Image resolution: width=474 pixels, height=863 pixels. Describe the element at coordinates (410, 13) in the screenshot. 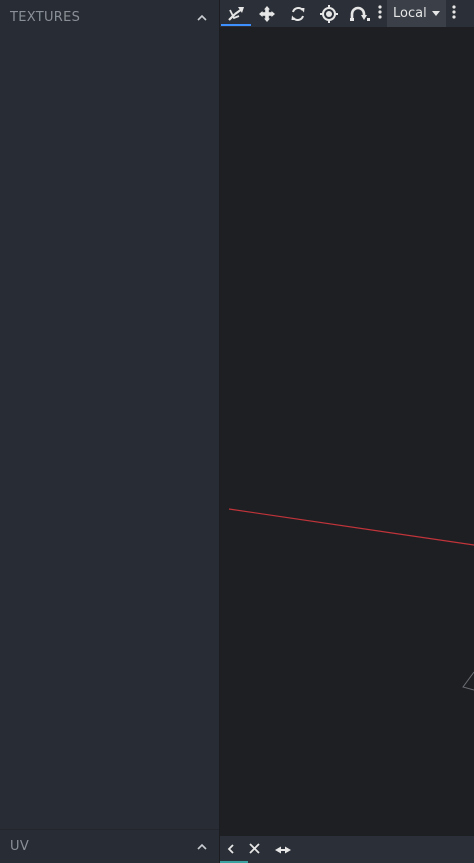

I see `transform-space-value: Local` at that location.